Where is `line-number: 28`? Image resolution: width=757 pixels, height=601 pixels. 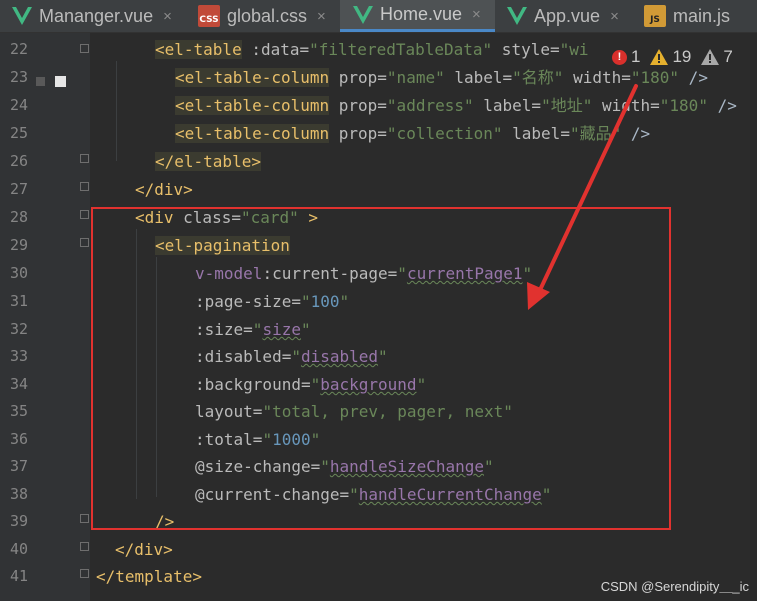 line-number: 28 is located at coordinates (18, 217).